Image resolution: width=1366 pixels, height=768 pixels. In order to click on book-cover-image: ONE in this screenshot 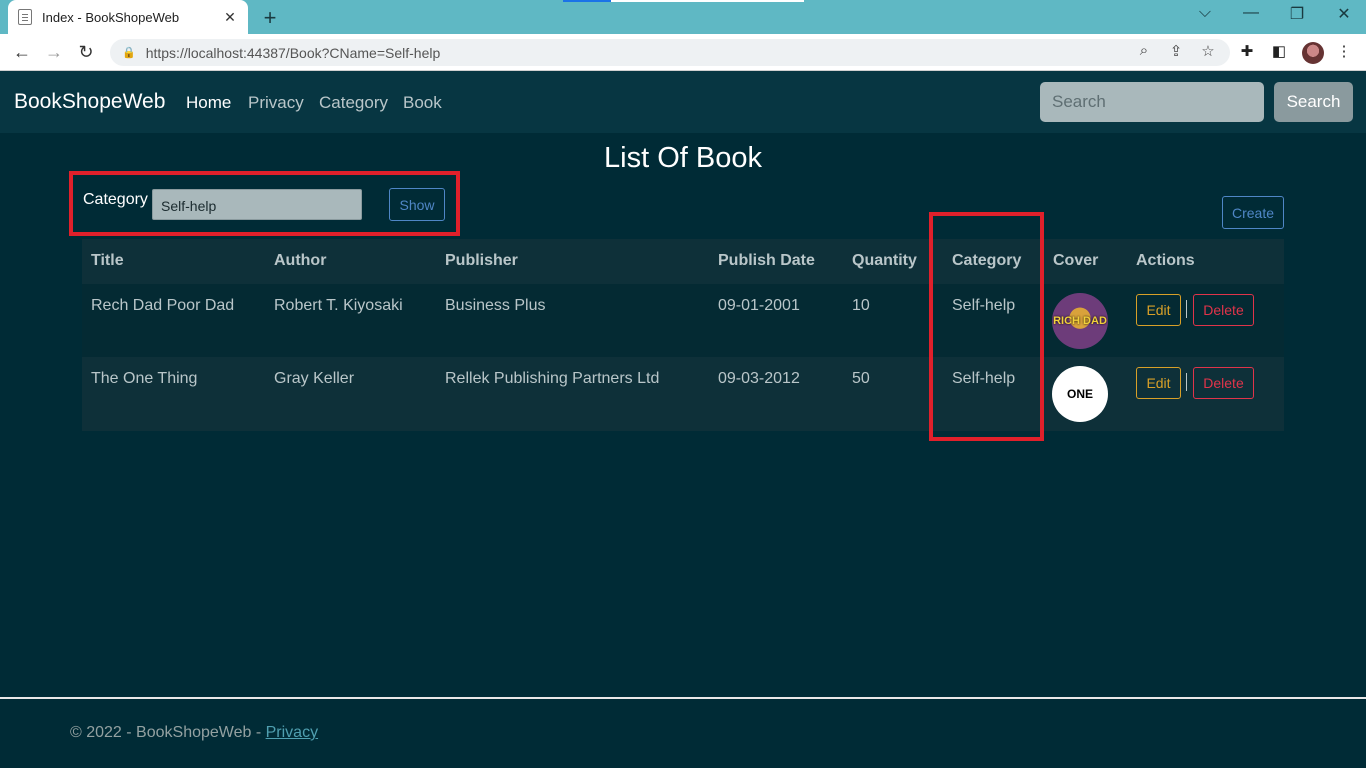, I will do `click(1080, 394)`.